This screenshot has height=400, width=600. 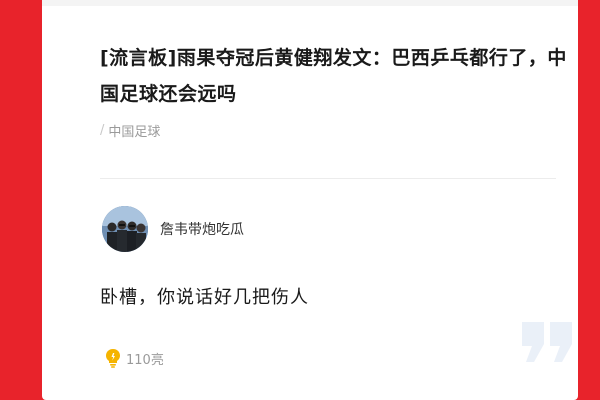 I want to click on category-label: 中国足球, so click(x=134, y=132).